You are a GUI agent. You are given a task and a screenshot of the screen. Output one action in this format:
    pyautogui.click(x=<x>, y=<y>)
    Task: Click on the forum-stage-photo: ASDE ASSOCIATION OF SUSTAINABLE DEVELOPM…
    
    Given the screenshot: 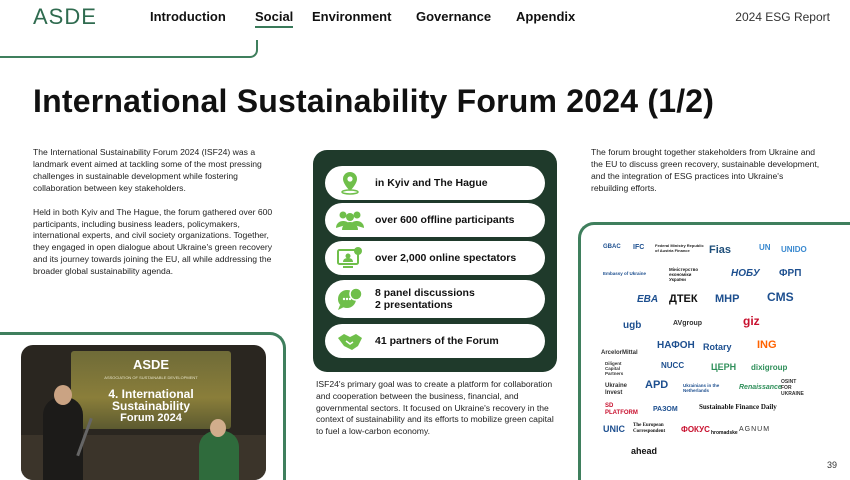 What is the action you would take?
    pyautogui.click(x=143, y=412)
    